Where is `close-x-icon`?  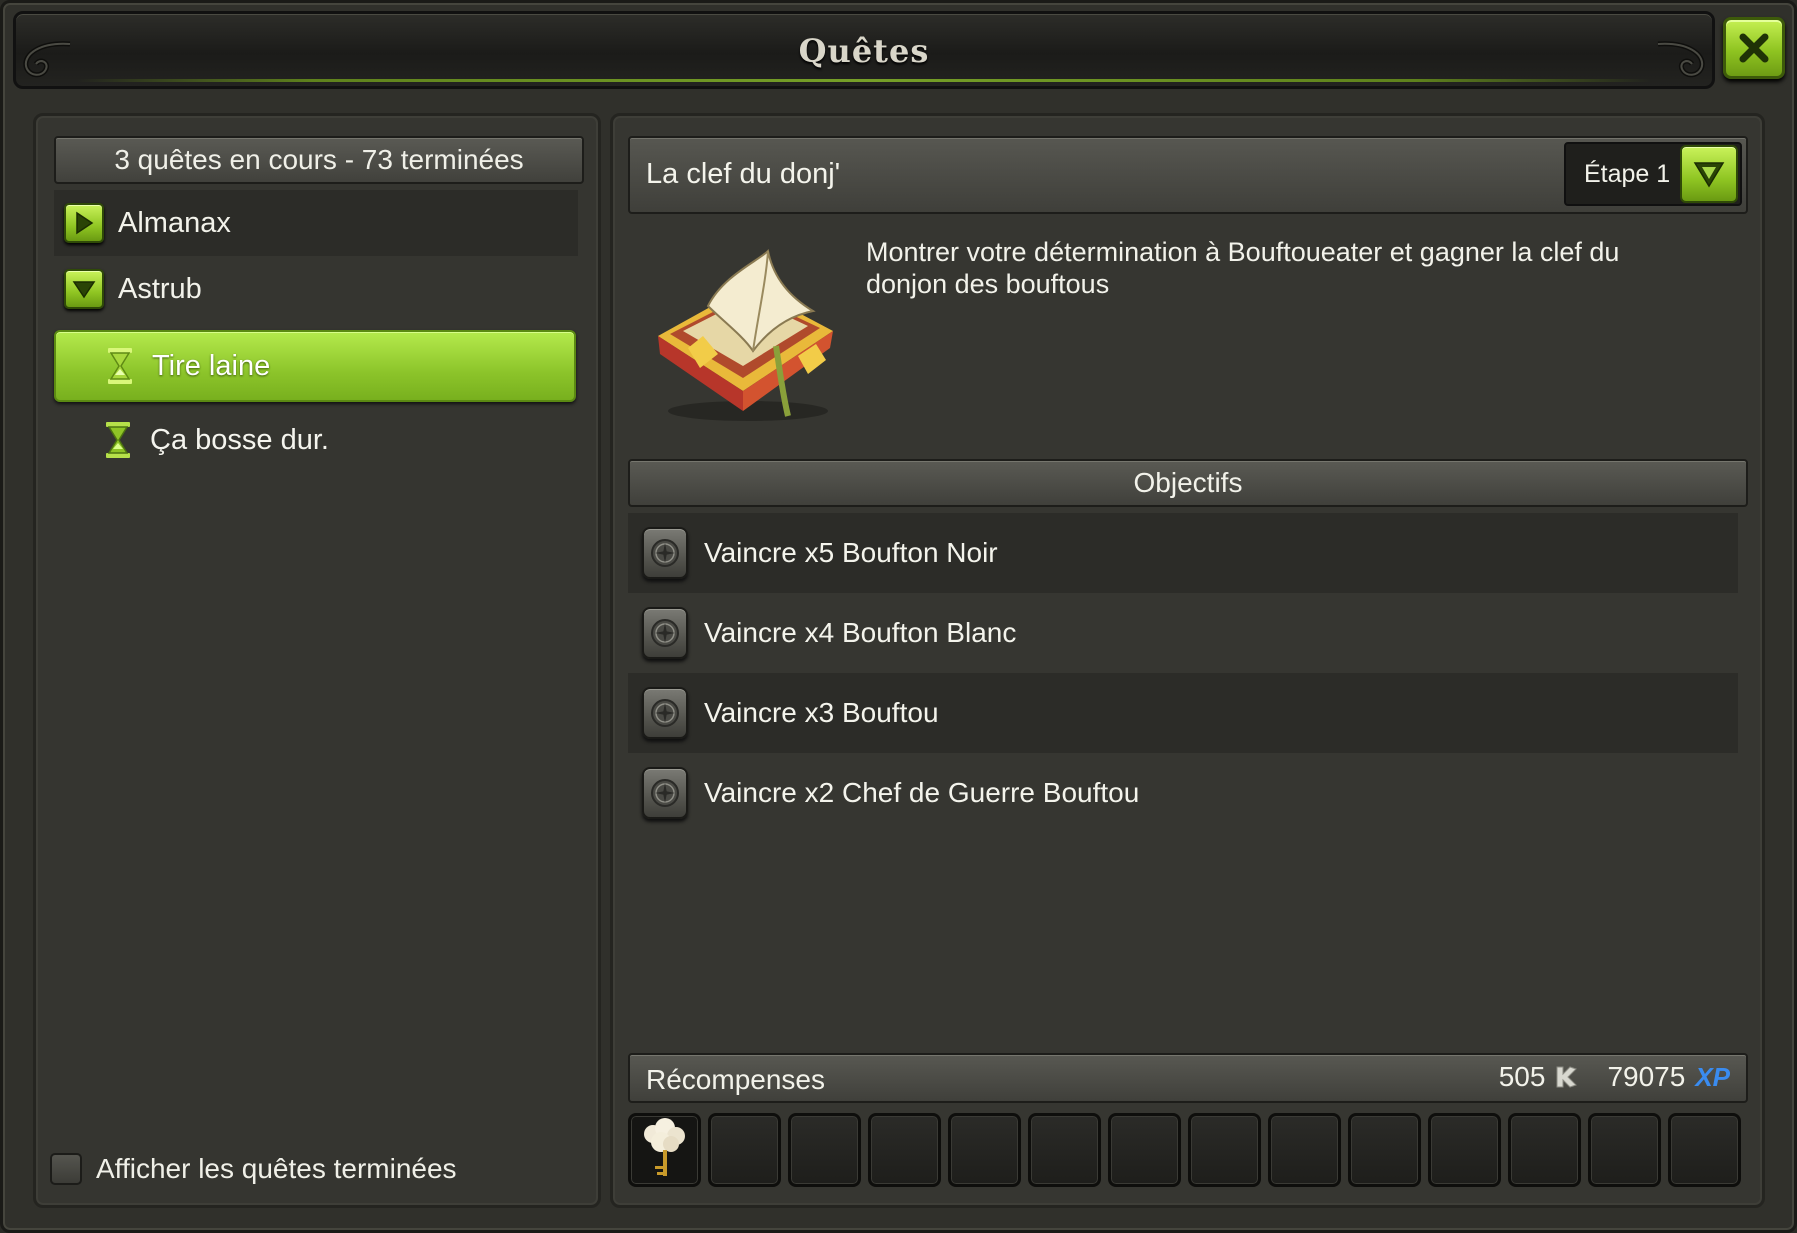 close-x-icon is located at coordinates (1754, 48).